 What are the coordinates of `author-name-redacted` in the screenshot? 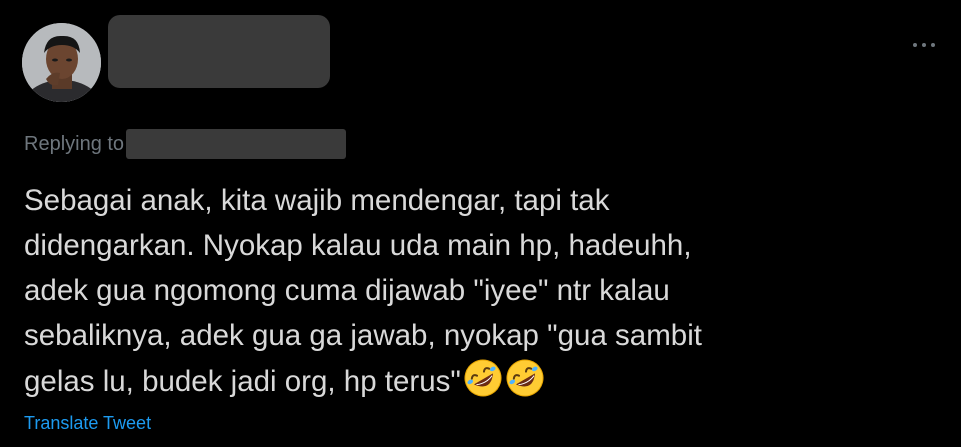 It's located at (219, 51).